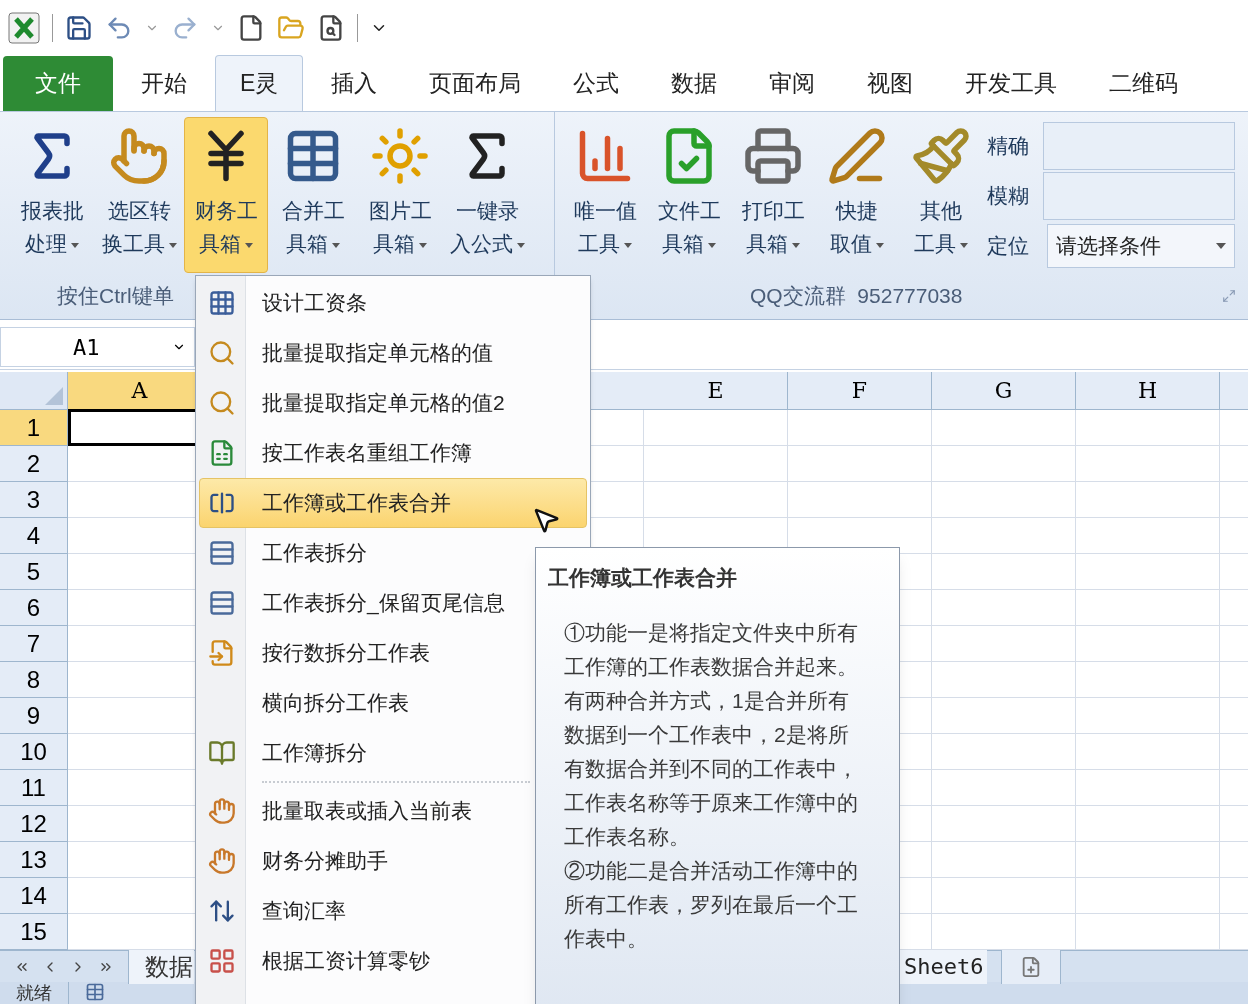 The width and height of the screenshot is (1248, 1004). I want to click on group-label: QQ交流群 952777038, so click(856, 296).